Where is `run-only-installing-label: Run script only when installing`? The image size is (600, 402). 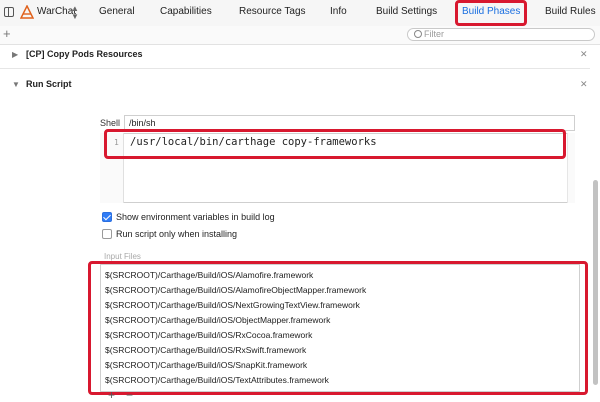
run-only-installing-label: Run script only when installing is located at coordinates (177, 234).